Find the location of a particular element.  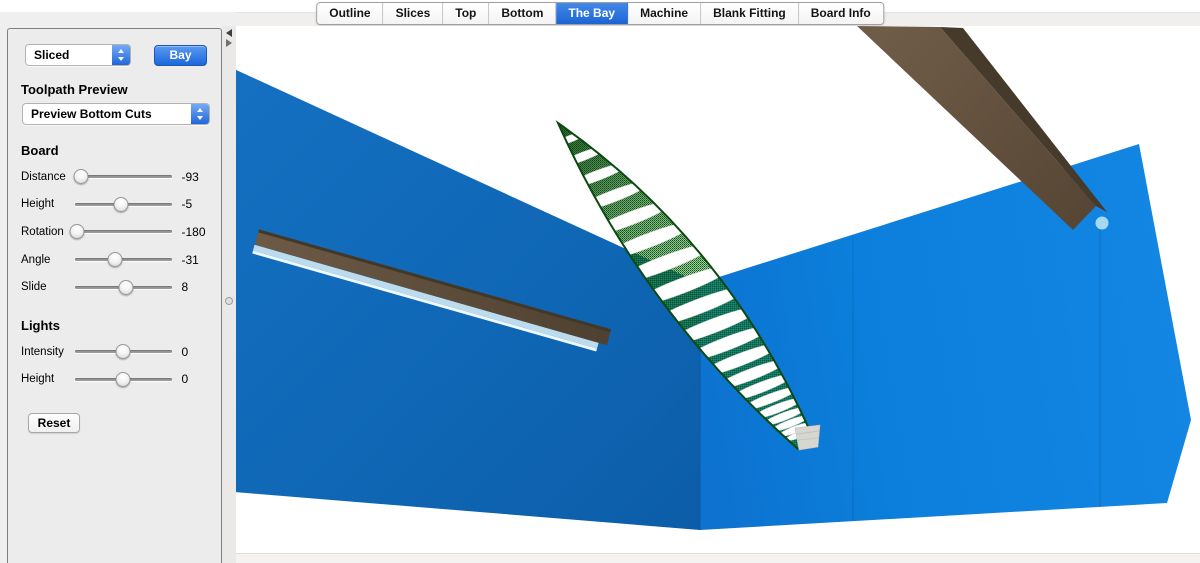

toolpath-preview-heading: Toolpath Preview is located at coordinates (74, 89).